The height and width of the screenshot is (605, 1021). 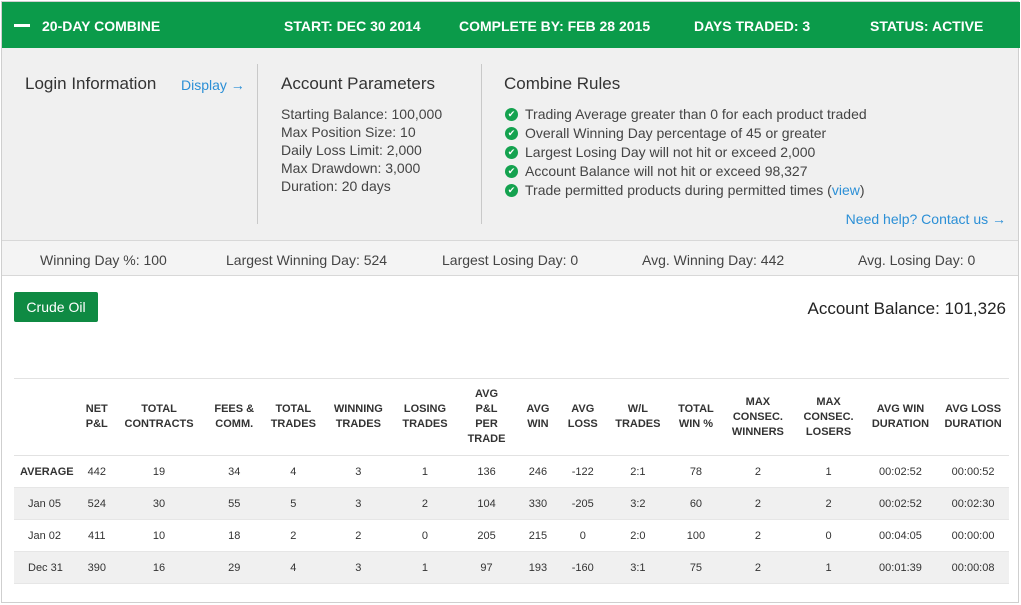 I want to click on table-cell: 78, so click(x=696, y=471).